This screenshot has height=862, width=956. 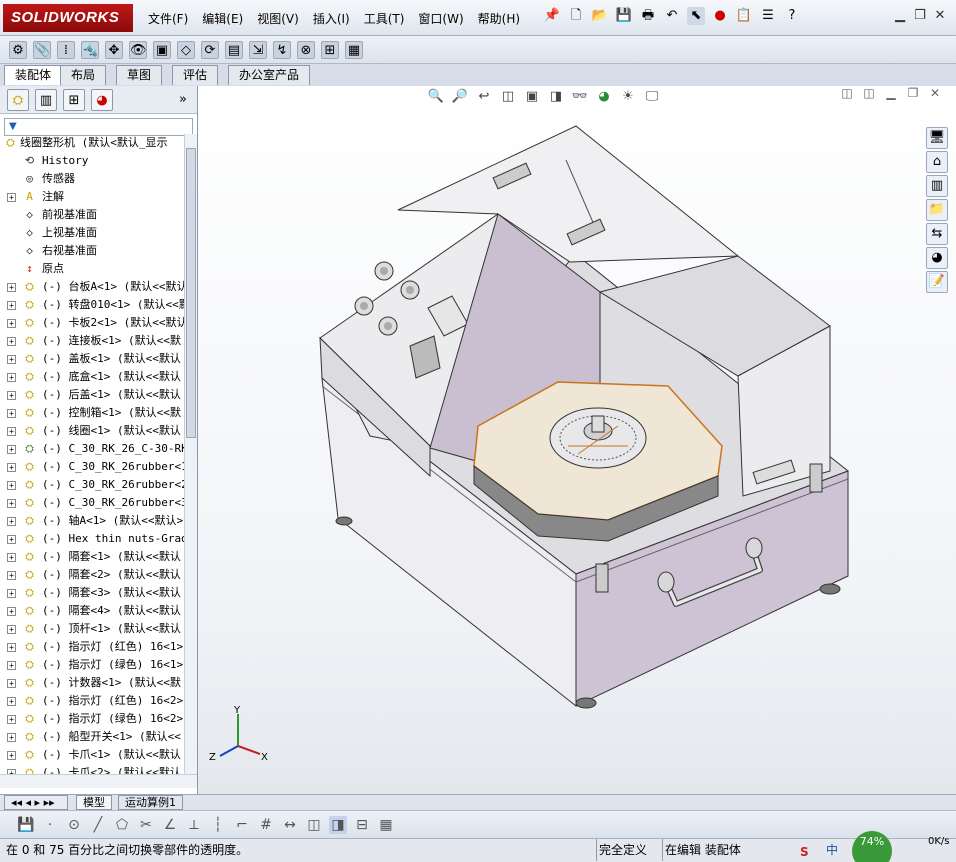 I want to click on menu-insert: 插入(I), so click(x=331, y=18).